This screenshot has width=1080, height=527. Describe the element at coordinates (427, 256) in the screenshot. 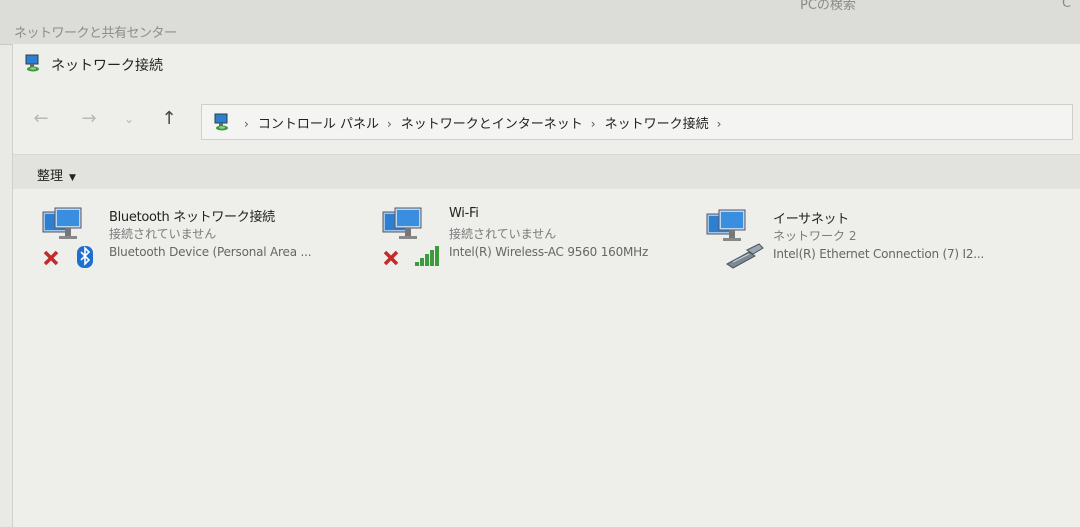

I see `wifi-signal-bars-icon` at that location.